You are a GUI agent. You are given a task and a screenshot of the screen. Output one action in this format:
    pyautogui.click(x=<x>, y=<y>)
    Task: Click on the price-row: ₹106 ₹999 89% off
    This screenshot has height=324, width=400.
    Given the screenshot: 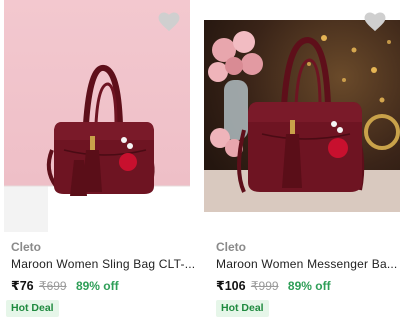 What is the action you would take?
    pyautogui.click(x=273, y=285)
    